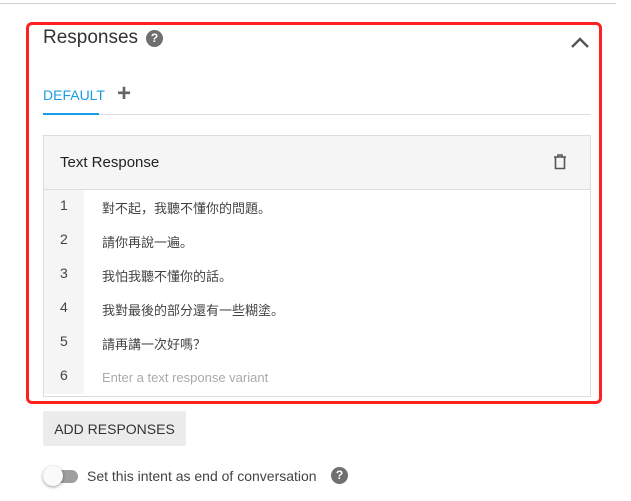 This screenshot has width=631, height=501. Describe the element at coordinates (317, 309) in the screenshot. I see `response-row: 4 我對最後的部分還有一些糊塗。` at that location.